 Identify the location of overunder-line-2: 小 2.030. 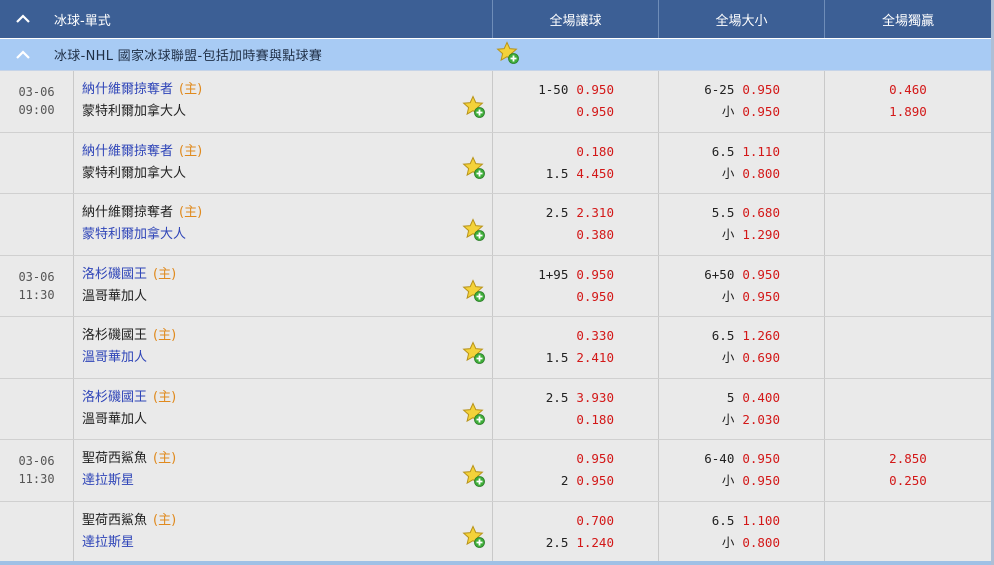
(741, 420).